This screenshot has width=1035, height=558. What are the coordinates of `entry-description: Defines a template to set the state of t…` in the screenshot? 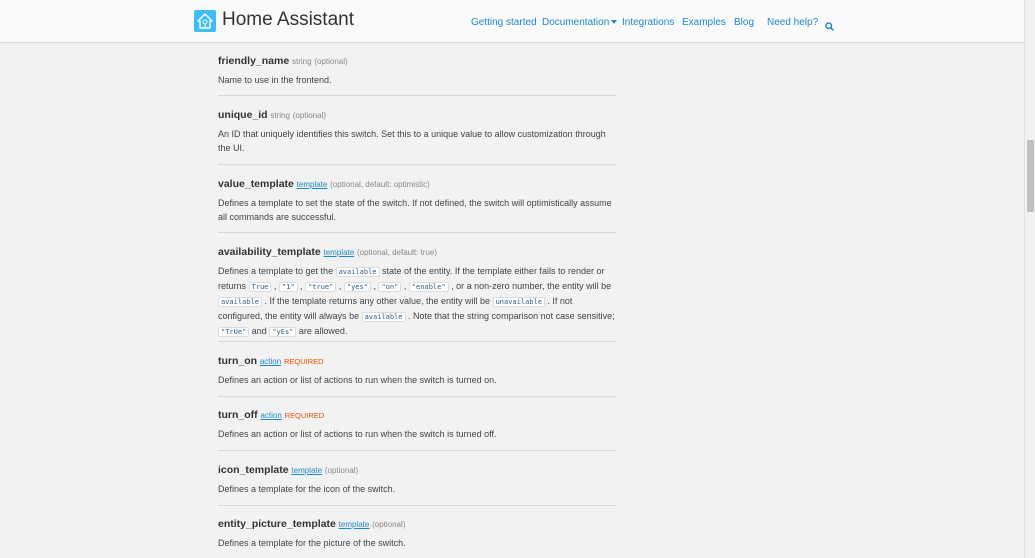 It's located at (415, 210).